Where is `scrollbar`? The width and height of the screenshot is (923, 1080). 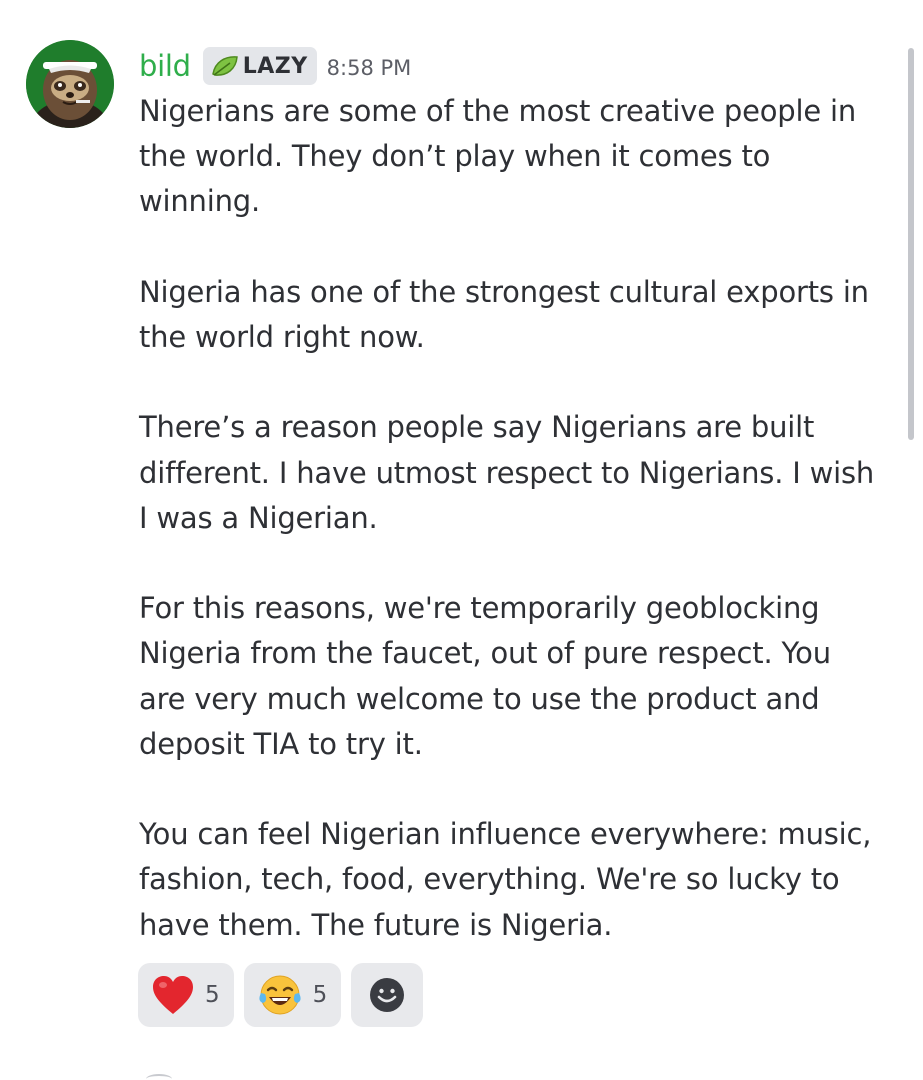 scrollbar is located at coordinates (911, 244).